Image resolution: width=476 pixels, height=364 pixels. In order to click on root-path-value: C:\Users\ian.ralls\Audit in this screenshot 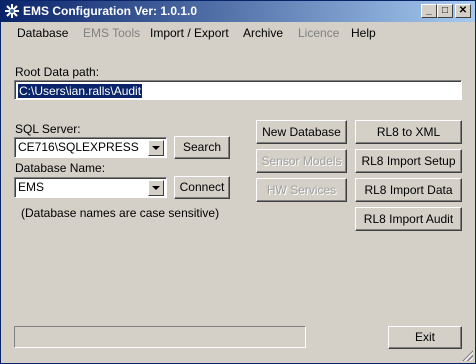, I will do `click(80, 91)`.